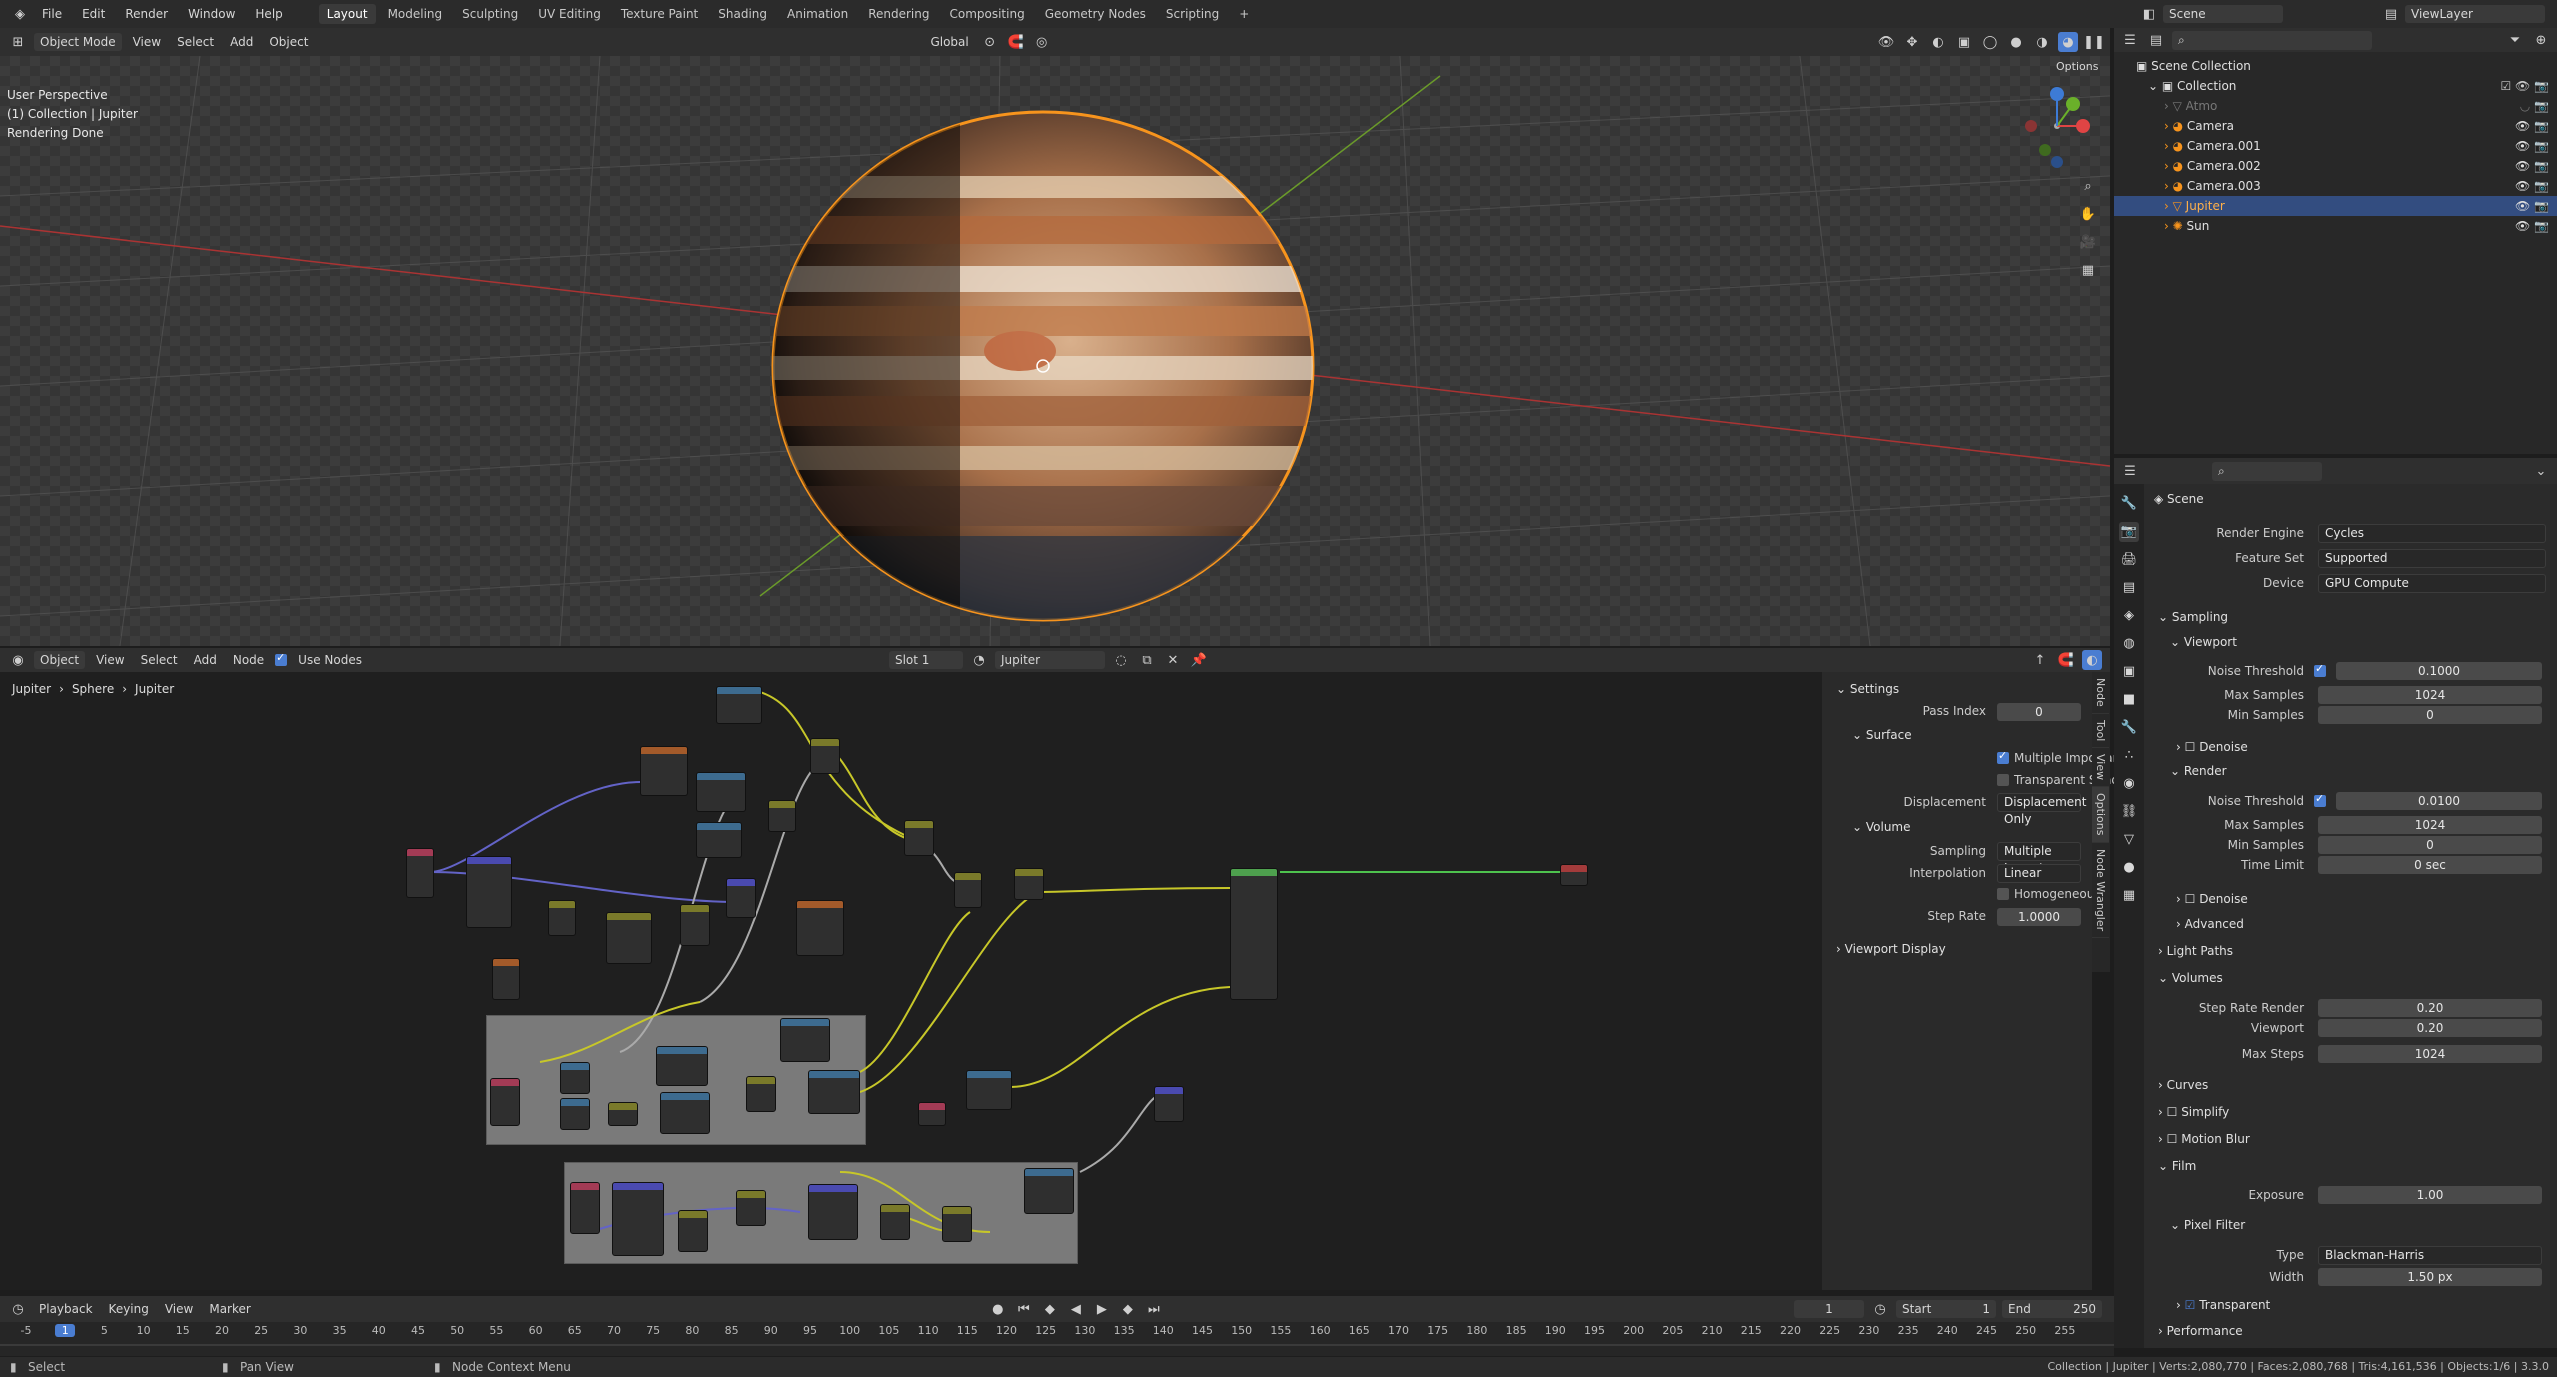 This screenshot has width=2557, height=1377. What do you see at coordinates (925, 660) in the screenshot?
I see `material-slot-dropdown: Slot 1` at bounding box center [925, 660].